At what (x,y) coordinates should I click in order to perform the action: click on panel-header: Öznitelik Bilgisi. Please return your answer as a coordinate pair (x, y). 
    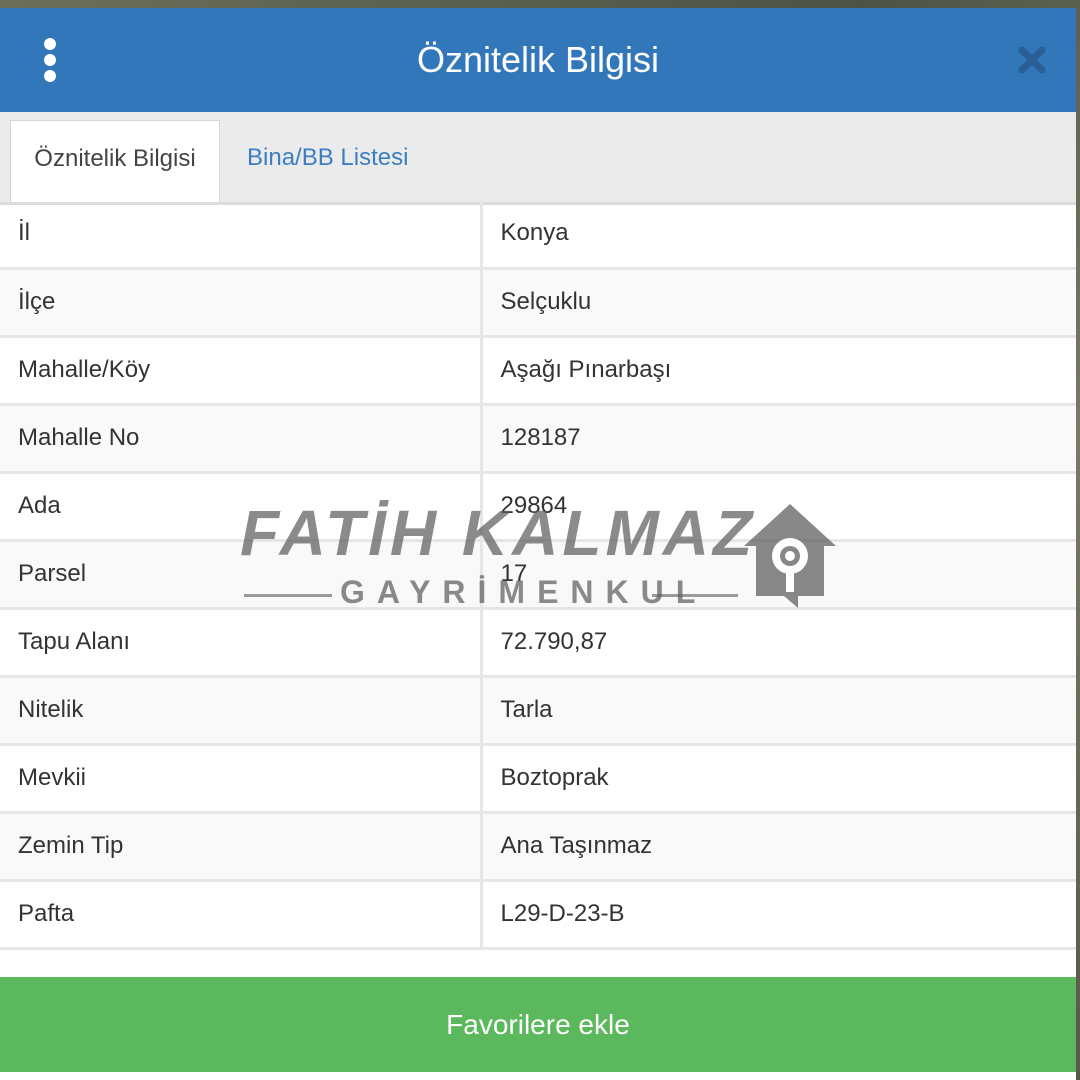
    Looking at the image, I should click on (538, 60).